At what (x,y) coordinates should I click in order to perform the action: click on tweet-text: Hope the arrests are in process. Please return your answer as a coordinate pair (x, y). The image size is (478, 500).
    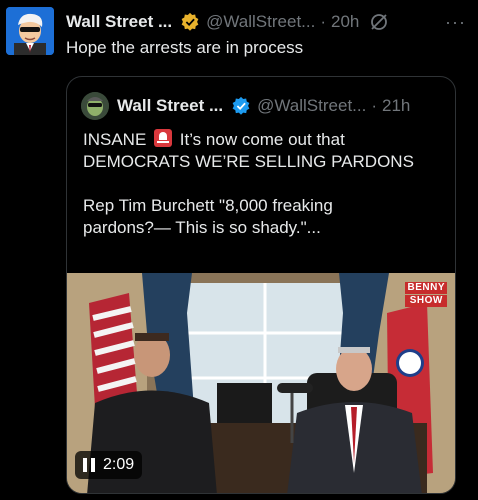
    Looking at the image, I should click on (185, 47).